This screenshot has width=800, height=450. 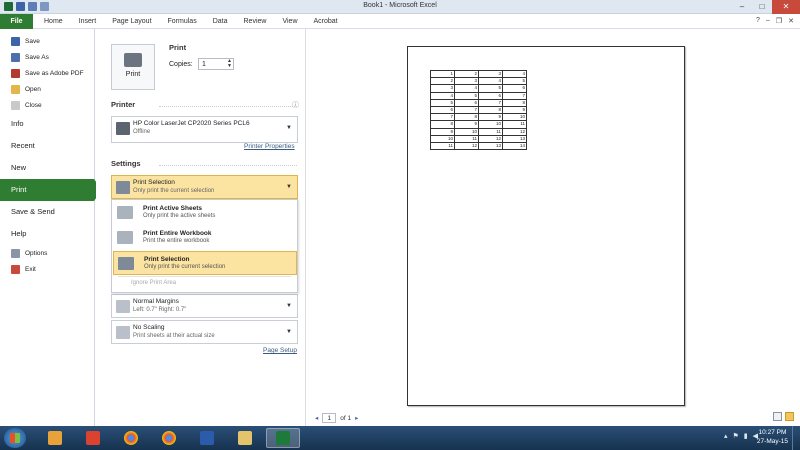 I want to click on nav-help: Help, so click(x=47, y=234).